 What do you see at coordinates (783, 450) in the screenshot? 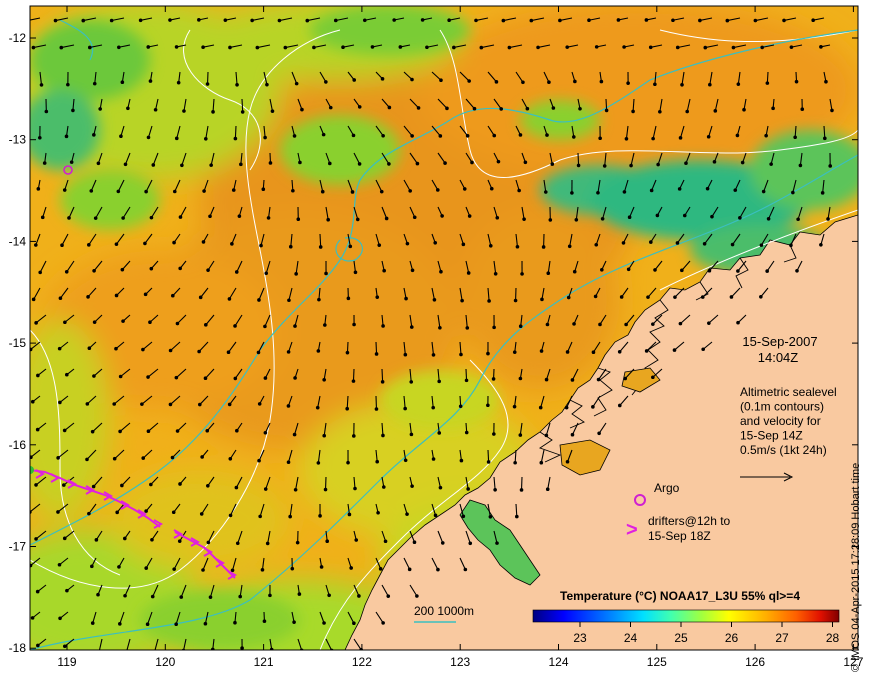
I see `altimetry-line: 0.5m/s (1kt 24h)` at bounding box center [783, 450].